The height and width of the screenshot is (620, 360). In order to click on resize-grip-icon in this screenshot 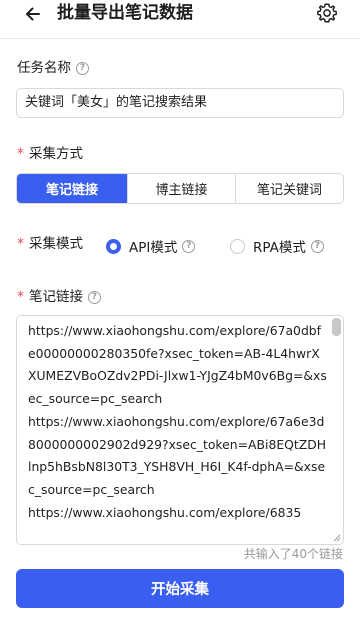, I will do `click(337, 538)`.